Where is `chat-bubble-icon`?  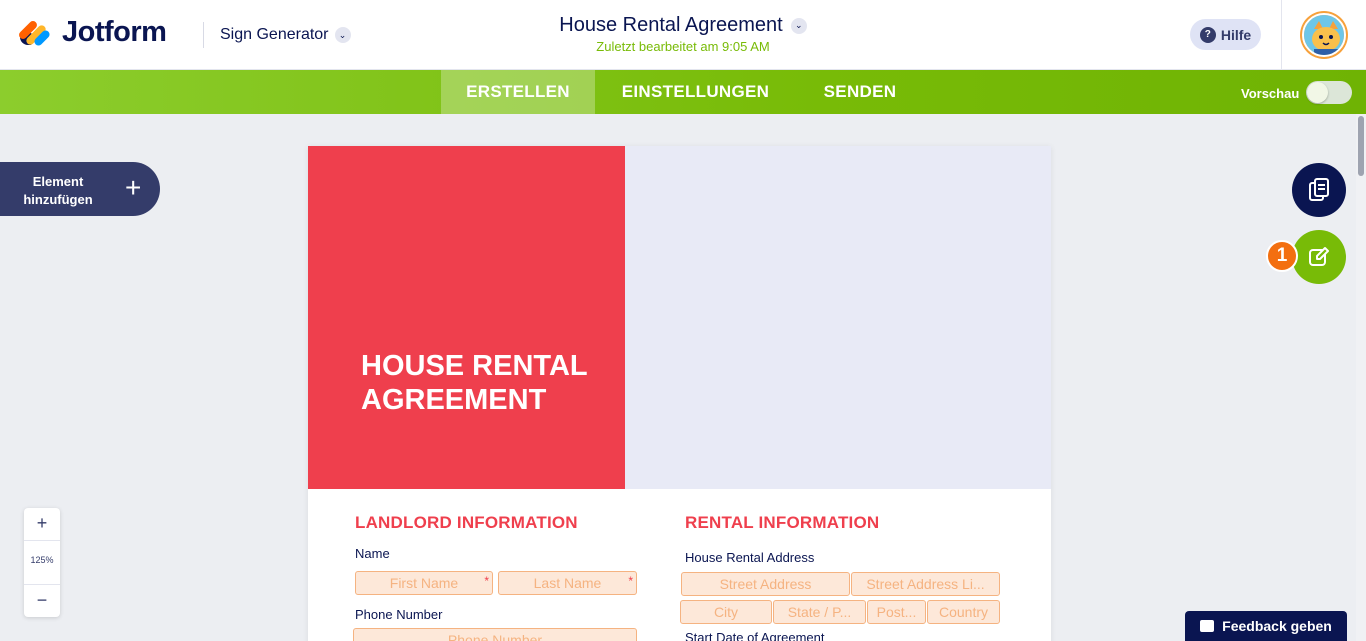
chat-bubble-icon is located at coordinates (1207, 626).